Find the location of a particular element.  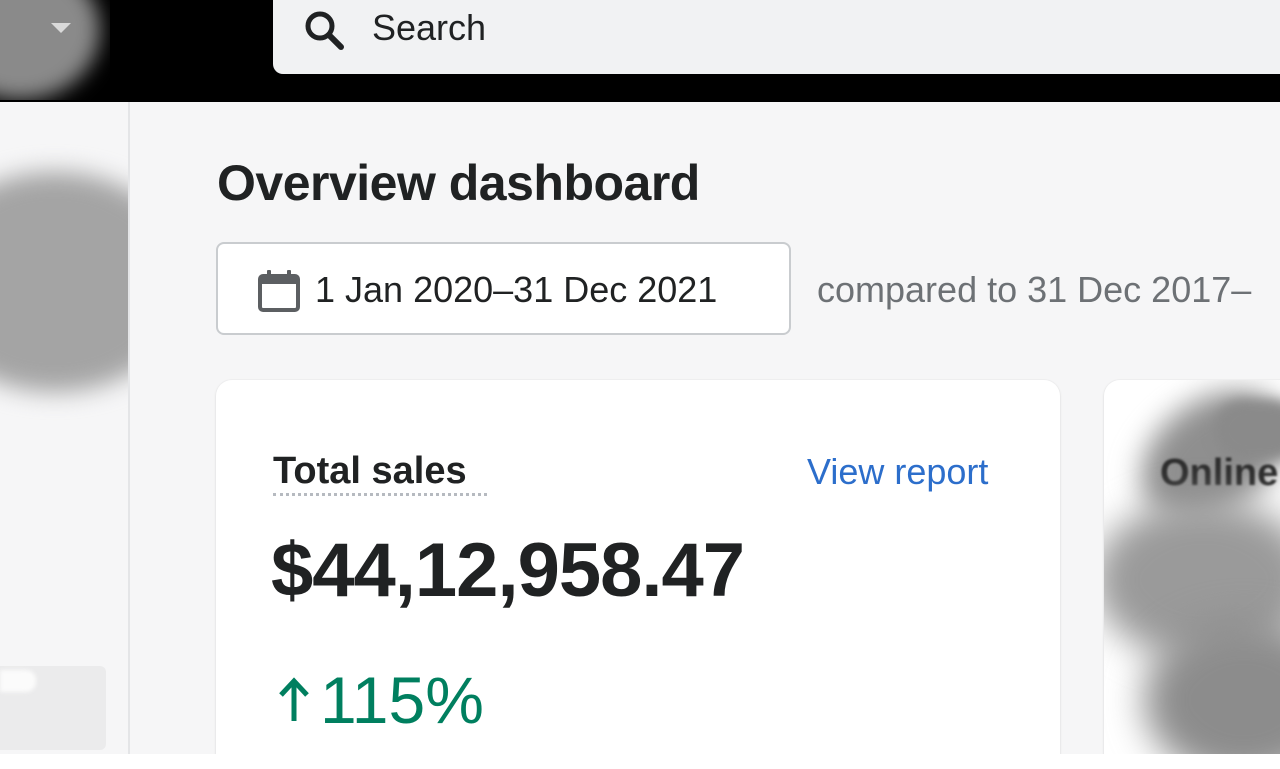

page-title: Overview dashboard is located at coordinates (458, 183).